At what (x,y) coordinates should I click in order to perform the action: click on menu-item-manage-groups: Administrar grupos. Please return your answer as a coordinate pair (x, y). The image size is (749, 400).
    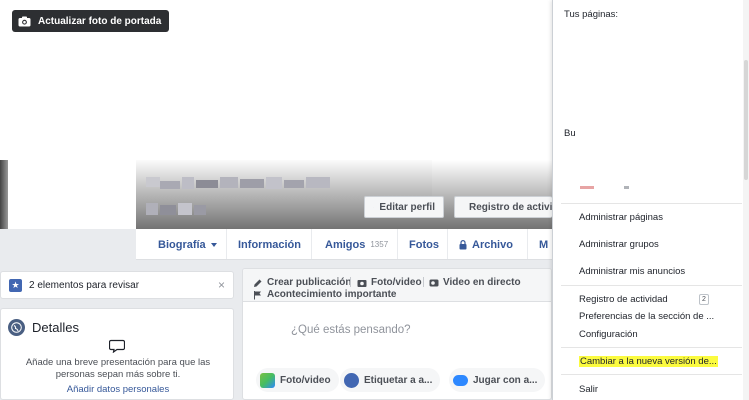
    Looking at the image, I should click on (659, 244).